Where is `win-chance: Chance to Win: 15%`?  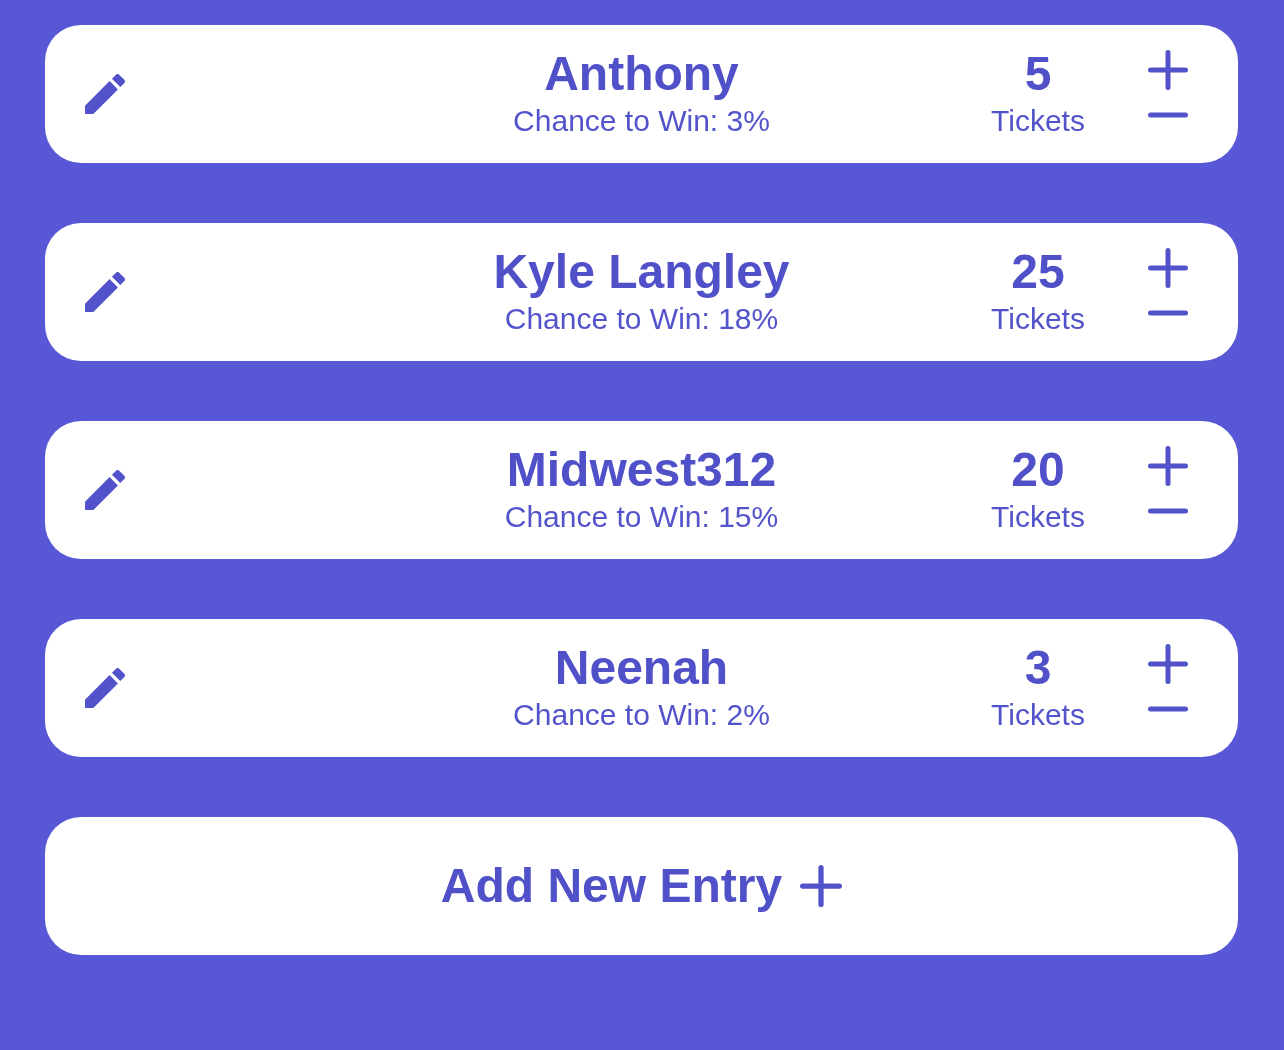
win-chance: Chance to Win: 15% is located at coordinates (641, 517).